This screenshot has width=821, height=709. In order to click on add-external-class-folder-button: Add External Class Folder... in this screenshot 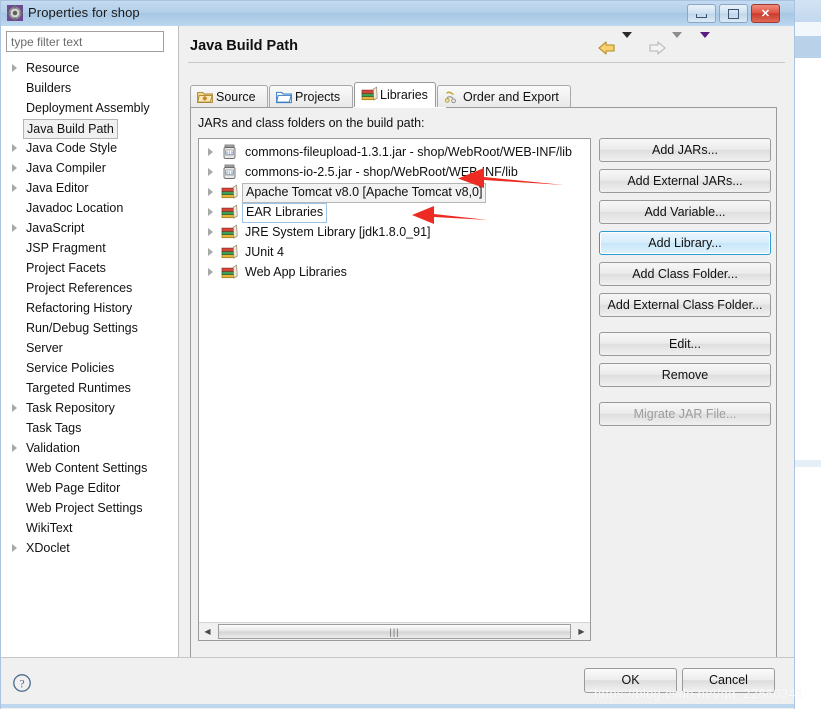, I will do `click(685, 305)`.